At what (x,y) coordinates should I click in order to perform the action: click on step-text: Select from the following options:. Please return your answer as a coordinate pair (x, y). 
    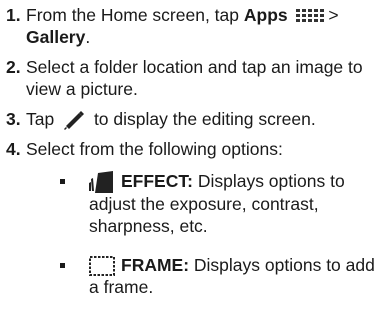
    Looking at the image, I should click on (154, 149).